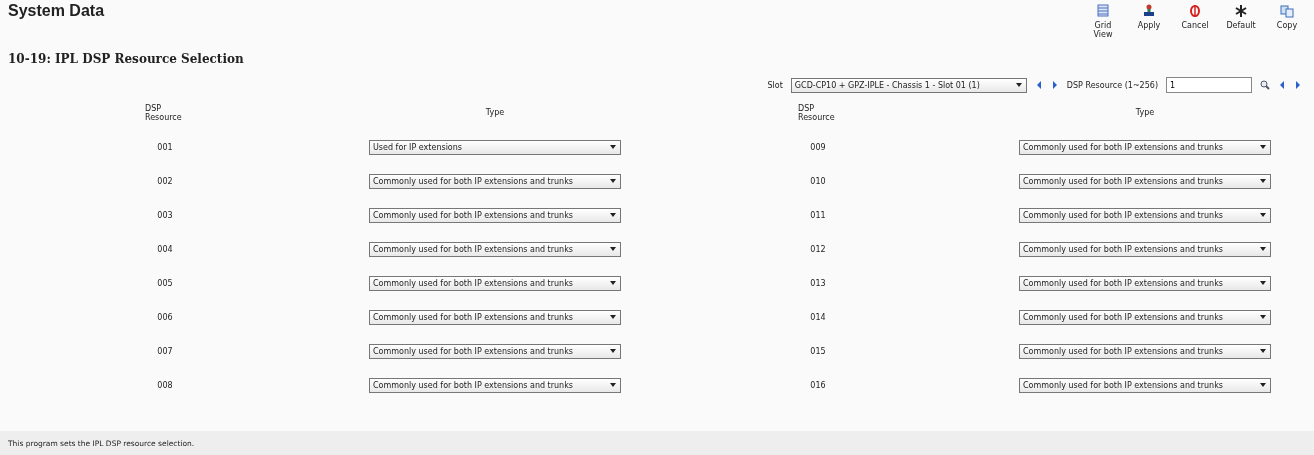  What do you see at coordinates (165, 181) in the screenshot?
I see `resource-number: 002` at bounding box center [165, 181].